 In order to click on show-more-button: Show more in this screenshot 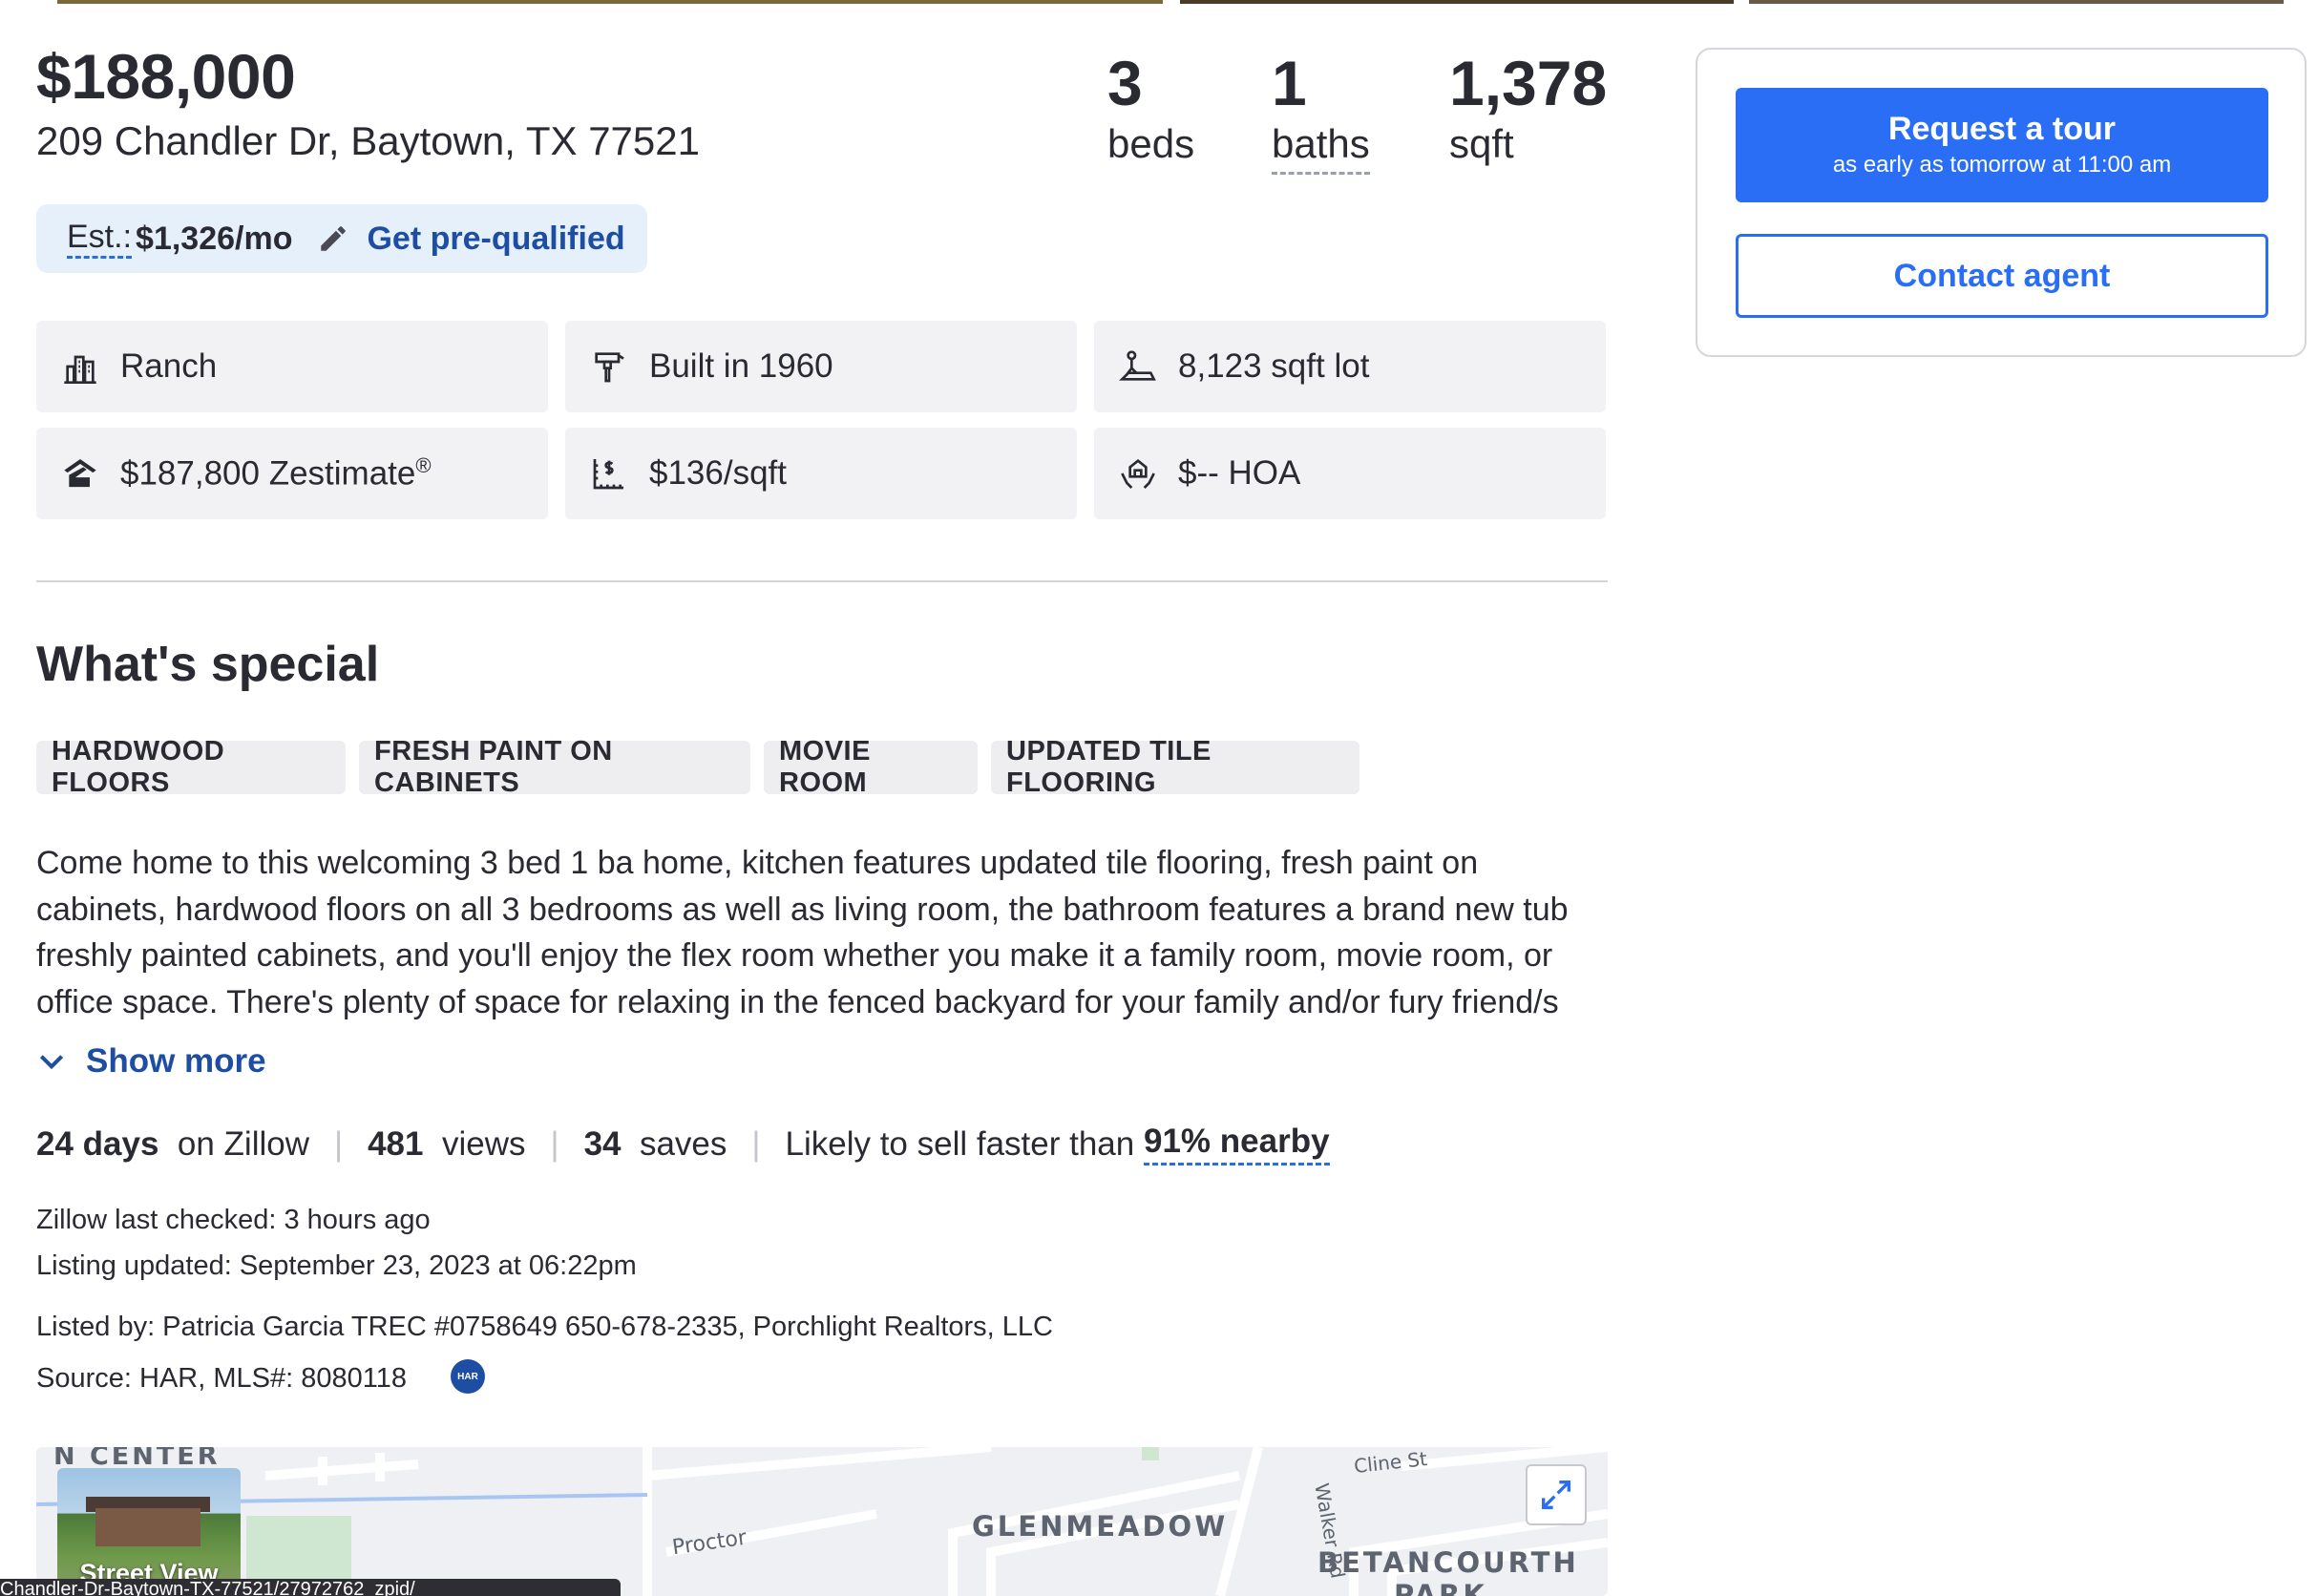, I will do `click(151, 1061)`.